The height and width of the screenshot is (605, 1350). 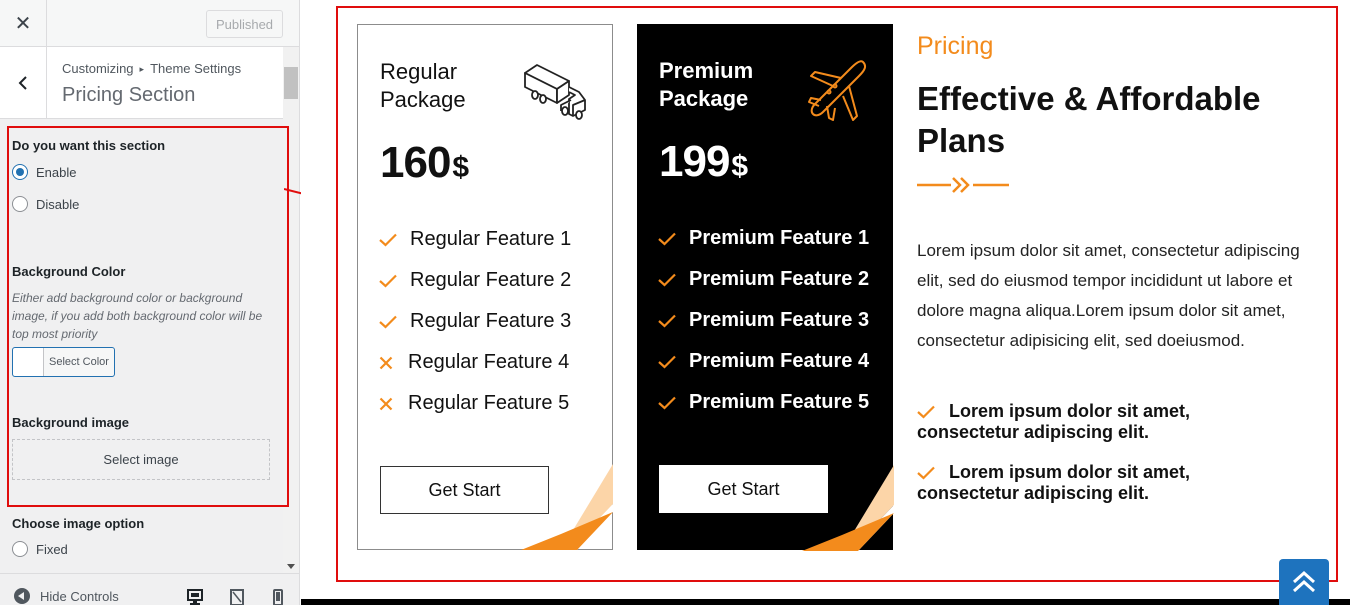 I want to click on premium-card-title: Premium Package, so click(x=706, y=85).